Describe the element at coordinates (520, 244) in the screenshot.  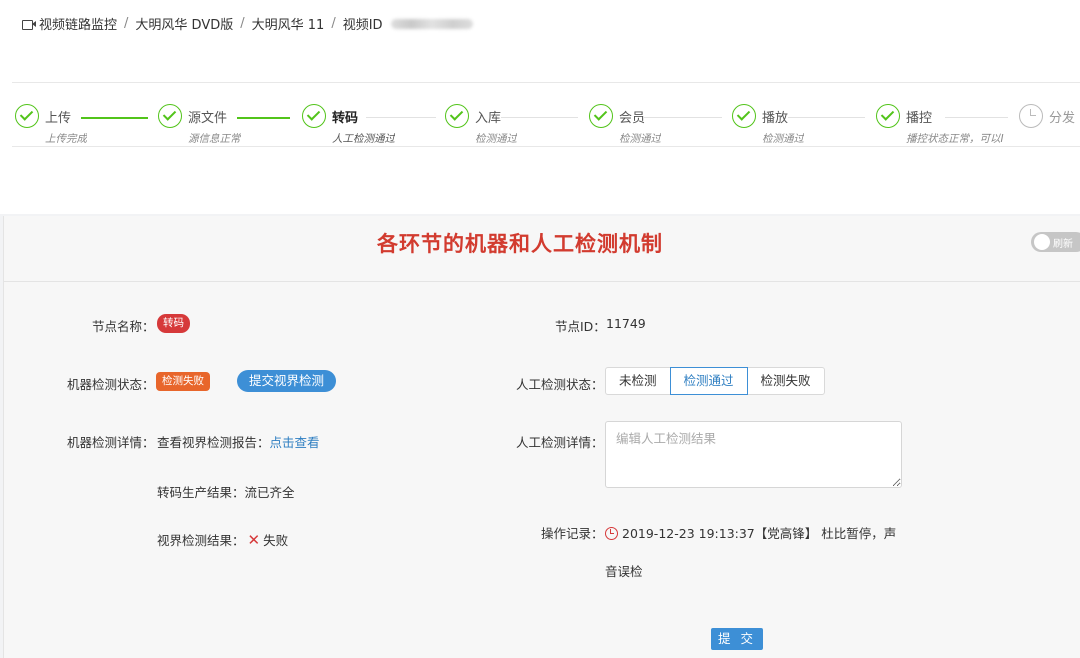
I see `card-title: 各环节的机器和人工检测机制` at that location.